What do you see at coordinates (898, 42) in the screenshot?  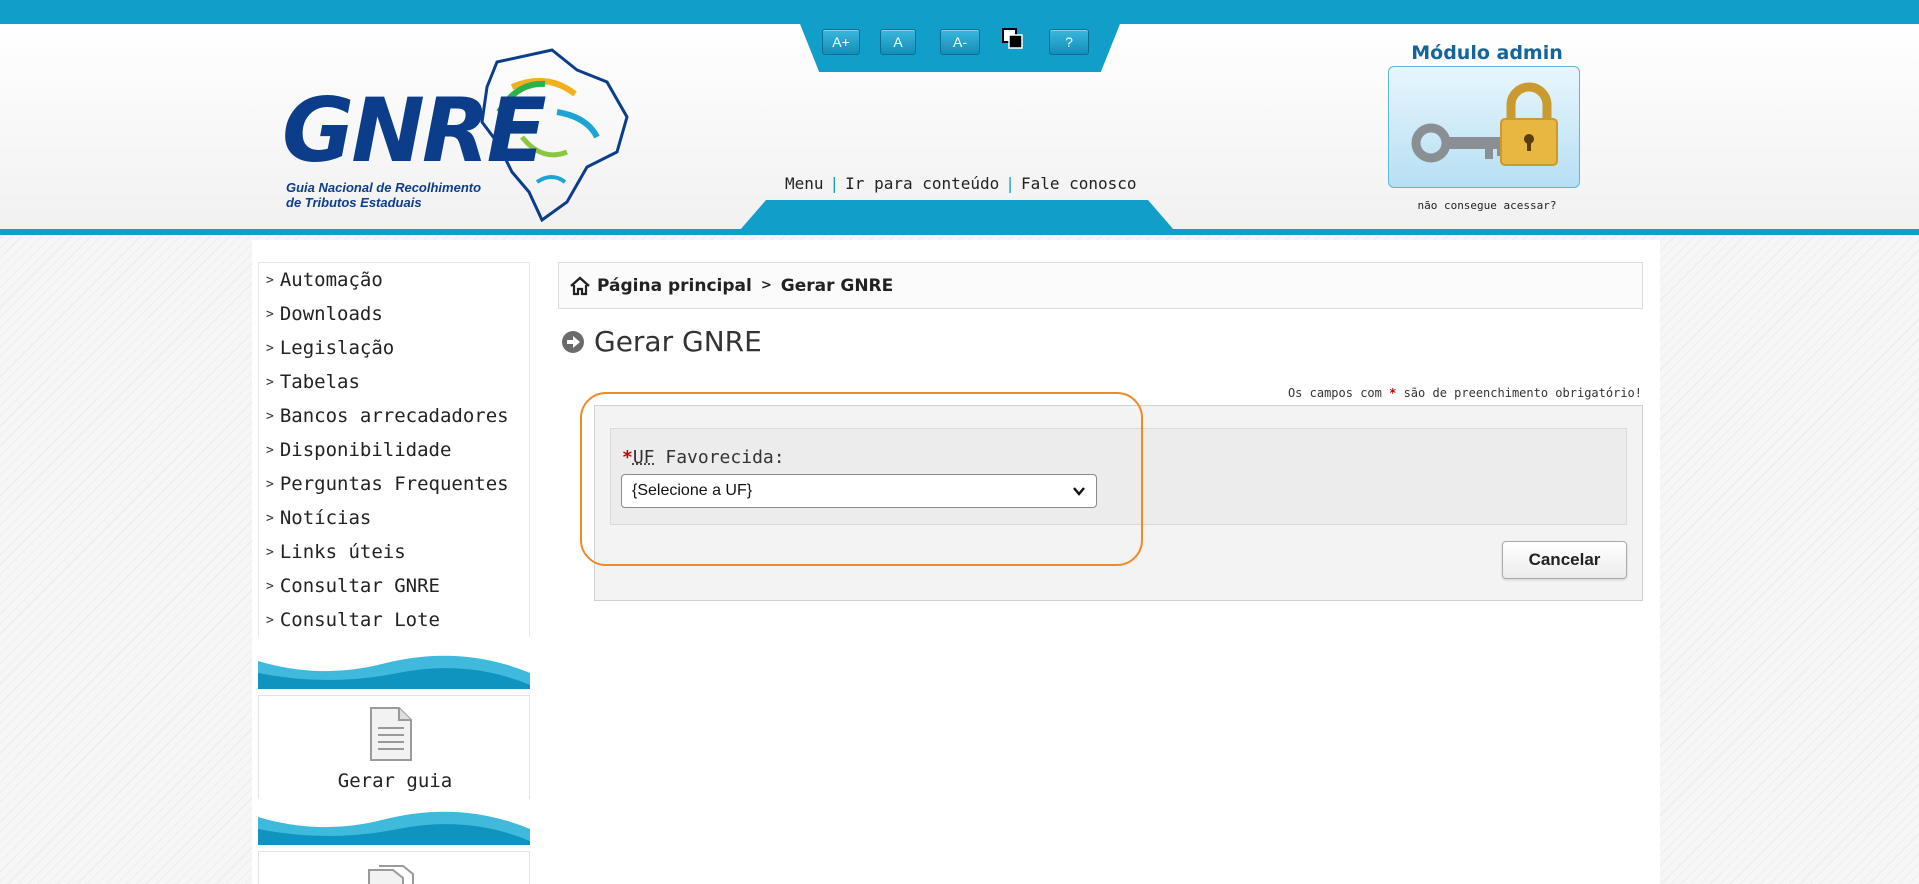 I see `font-reset-button: A` at bounding box center [898, 42].